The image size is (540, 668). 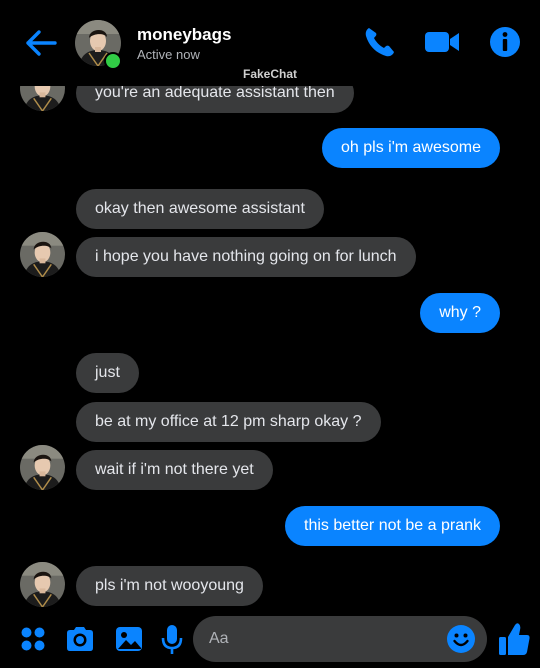 What do you see at coordinates (80, 639) in the screenshot?
I see `camera-icon` at bounding box center [80, 639].